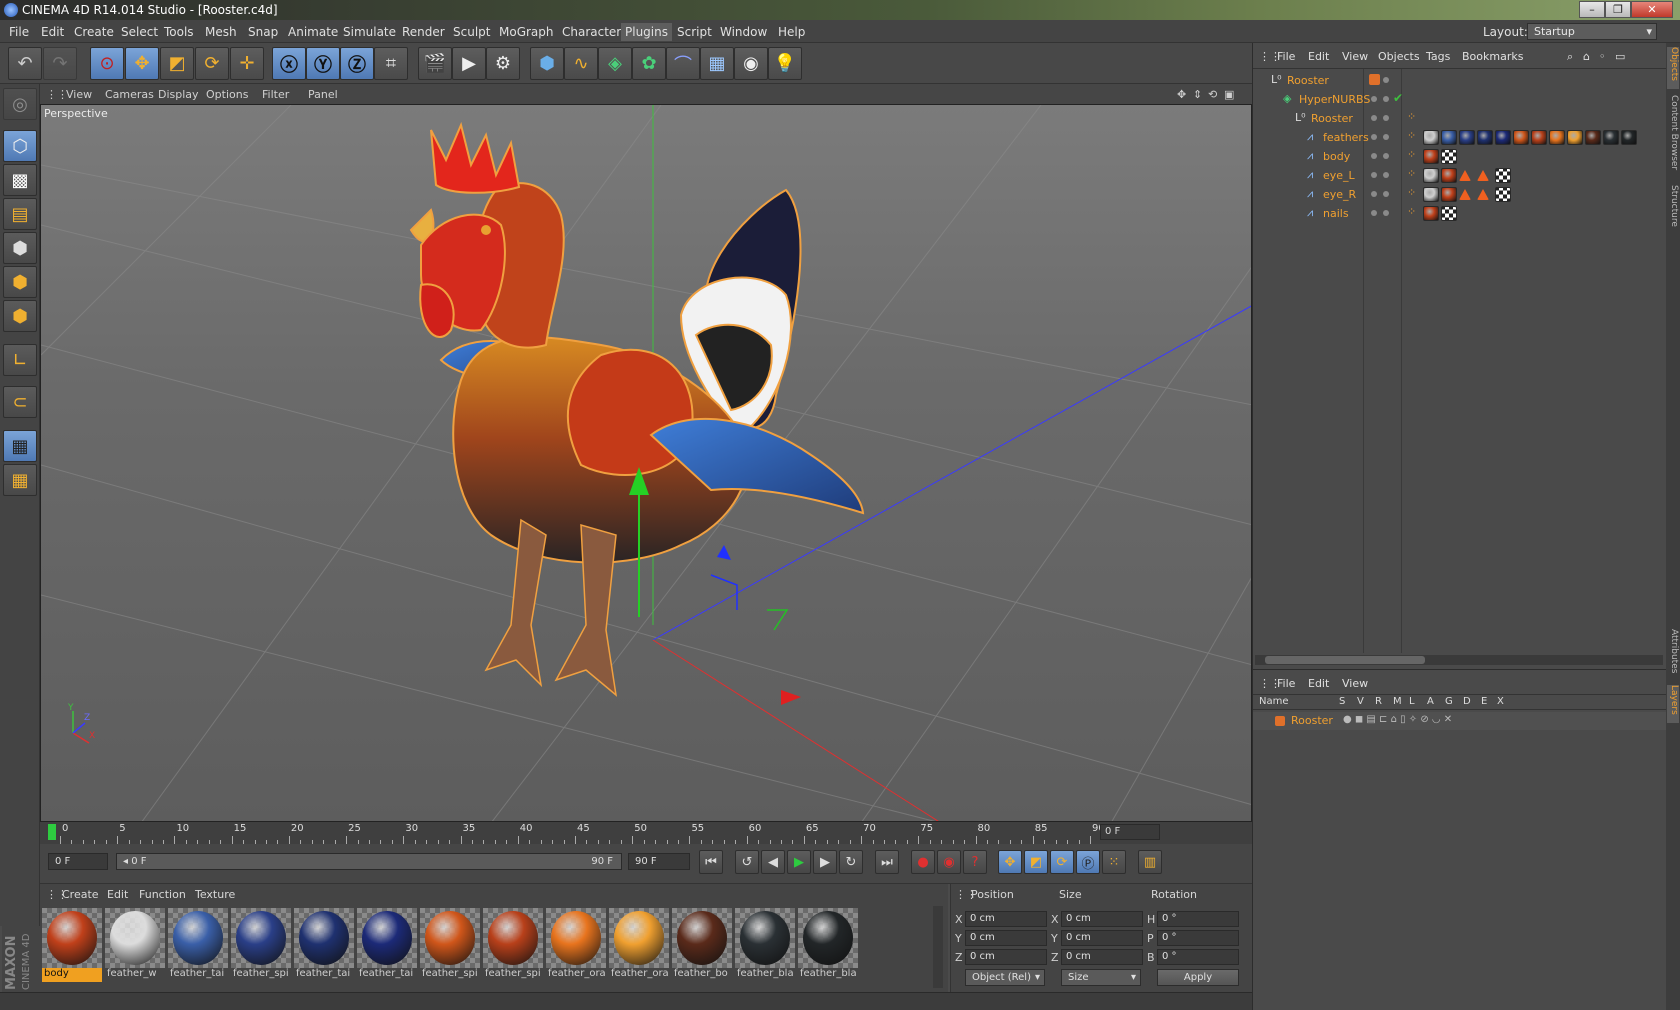  I want to click on rotate-button: ⟳, so click(212, 63).